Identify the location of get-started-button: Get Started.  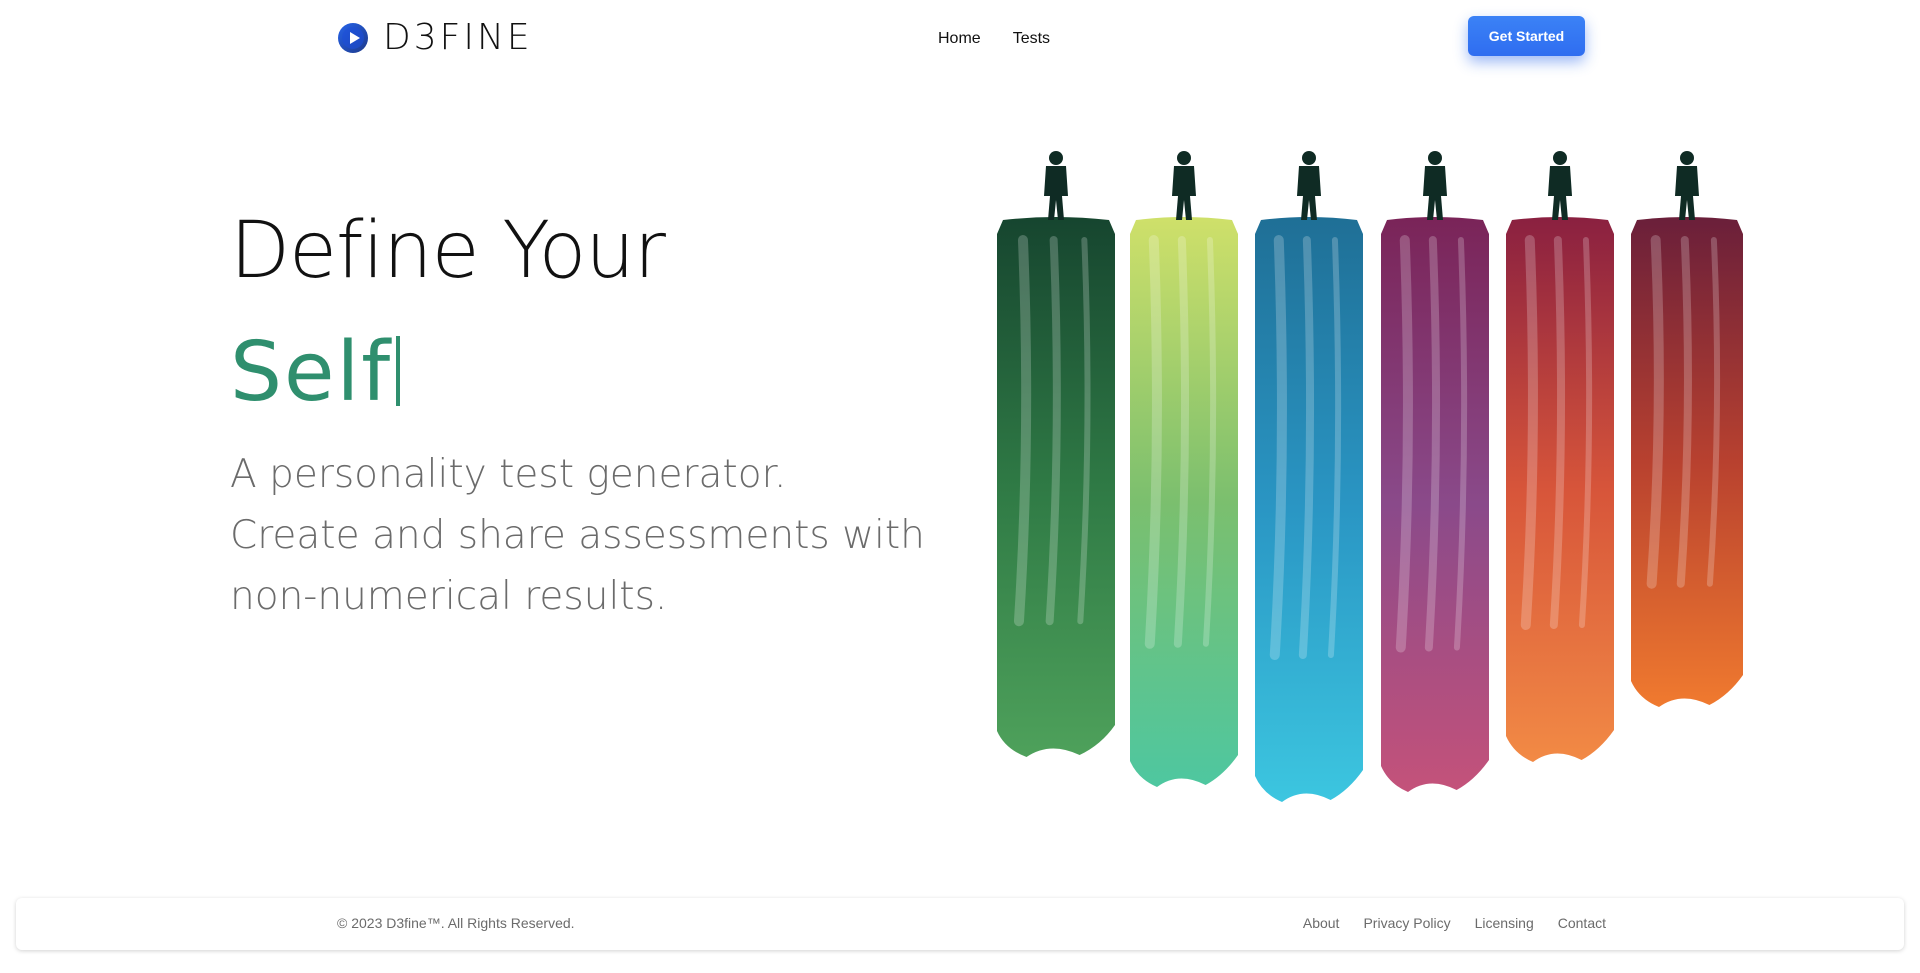
(1526, 36).